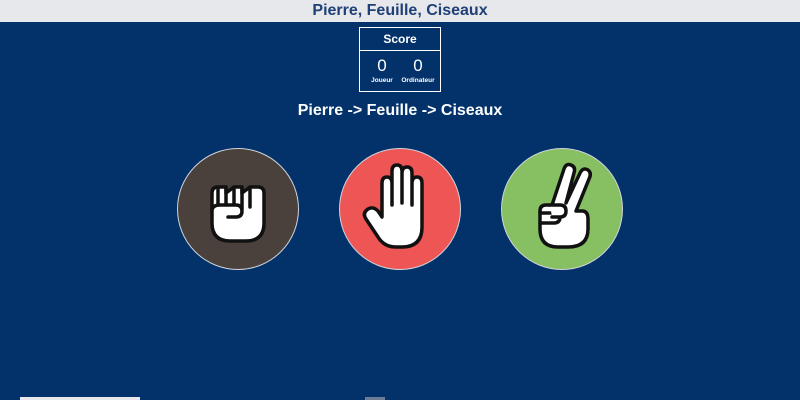  Describe the element at coordinates (400, 11) in the screenshot. I see `window-title: Pierre, Feuille, Ciseaux` at that location.